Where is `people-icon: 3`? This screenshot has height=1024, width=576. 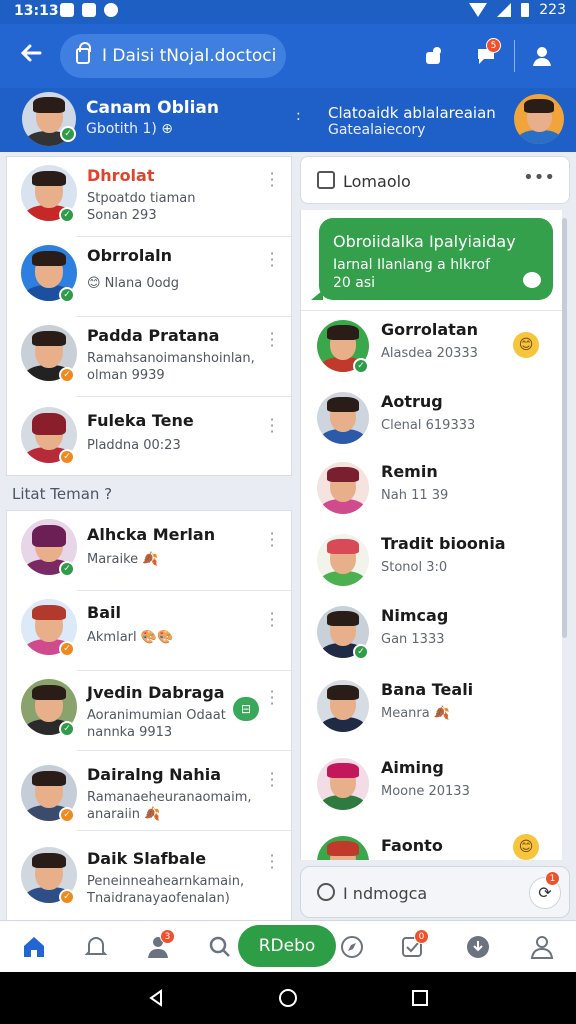 people-icon: 3 is located at coordinates (159, 945).